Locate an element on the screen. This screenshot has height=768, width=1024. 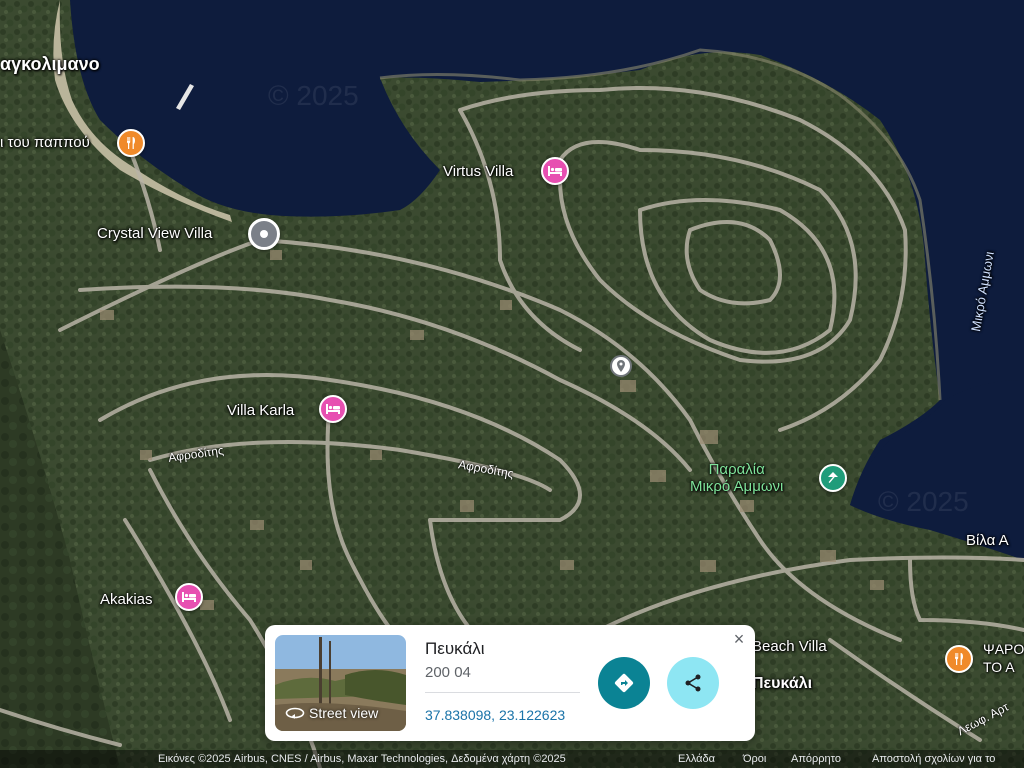
country-link: Ελλάδα is located at coordinates (696, 759).